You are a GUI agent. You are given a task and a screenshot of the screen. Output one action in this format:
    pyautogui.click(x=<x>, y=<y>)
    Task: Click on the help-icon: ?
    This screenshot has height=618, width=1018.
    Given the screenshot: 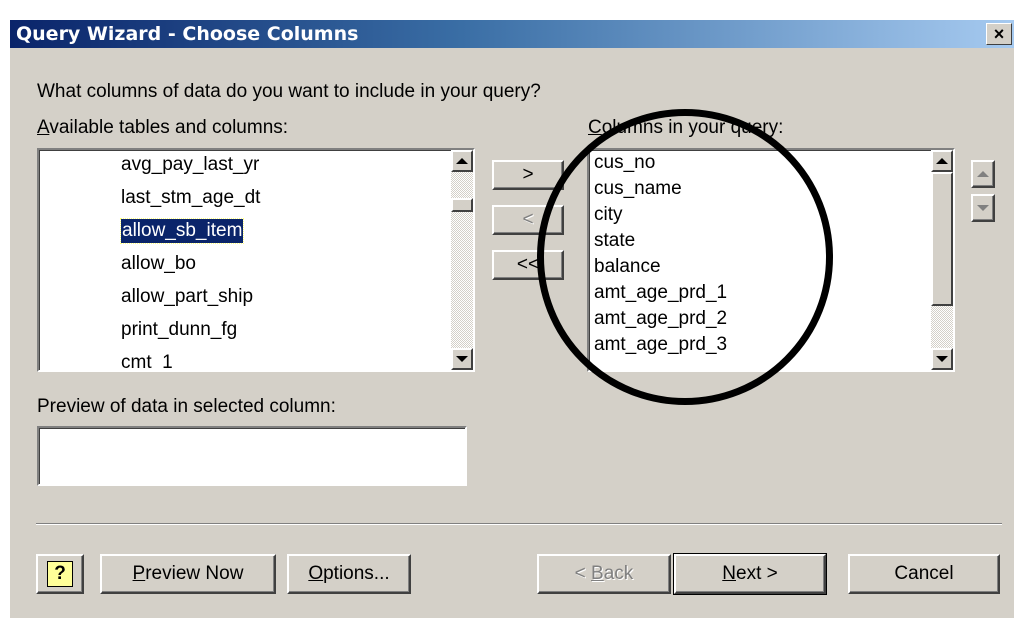 What is the action you would take?
    pyautogui.click(x=60, y=574)
    